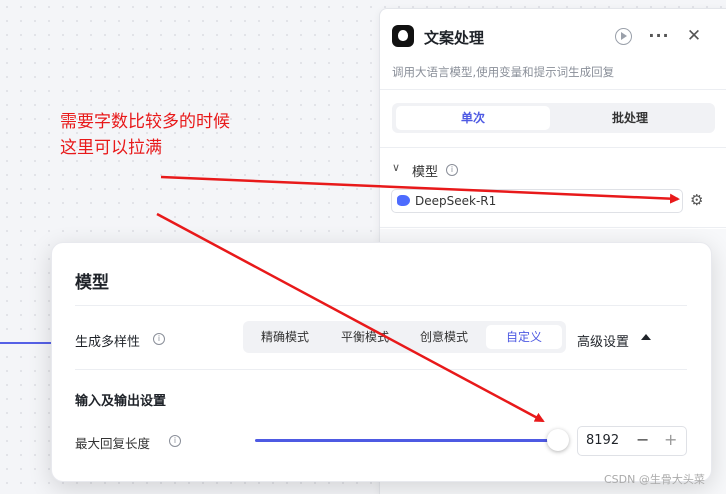 The height and width of the screenshot is (494, 726). What do you see at coordinates (420, 189) in the screenshot?
I see `arrow-to-model-gear` at bounding box center [420, 189].